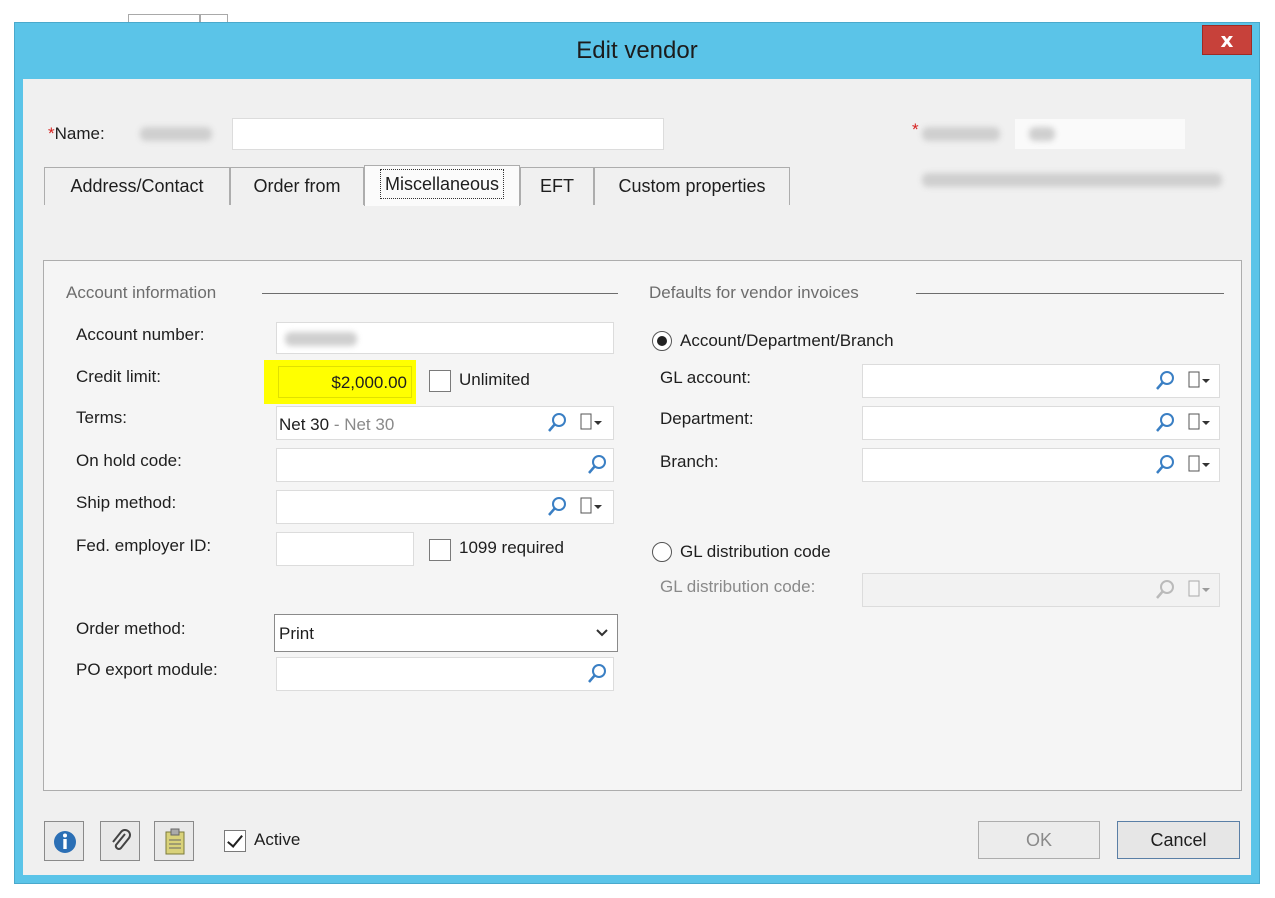  What do you see at coordinates (176, 134) in the screenshot?
I see `redacted-name-code` at bounding box center [176, 134].